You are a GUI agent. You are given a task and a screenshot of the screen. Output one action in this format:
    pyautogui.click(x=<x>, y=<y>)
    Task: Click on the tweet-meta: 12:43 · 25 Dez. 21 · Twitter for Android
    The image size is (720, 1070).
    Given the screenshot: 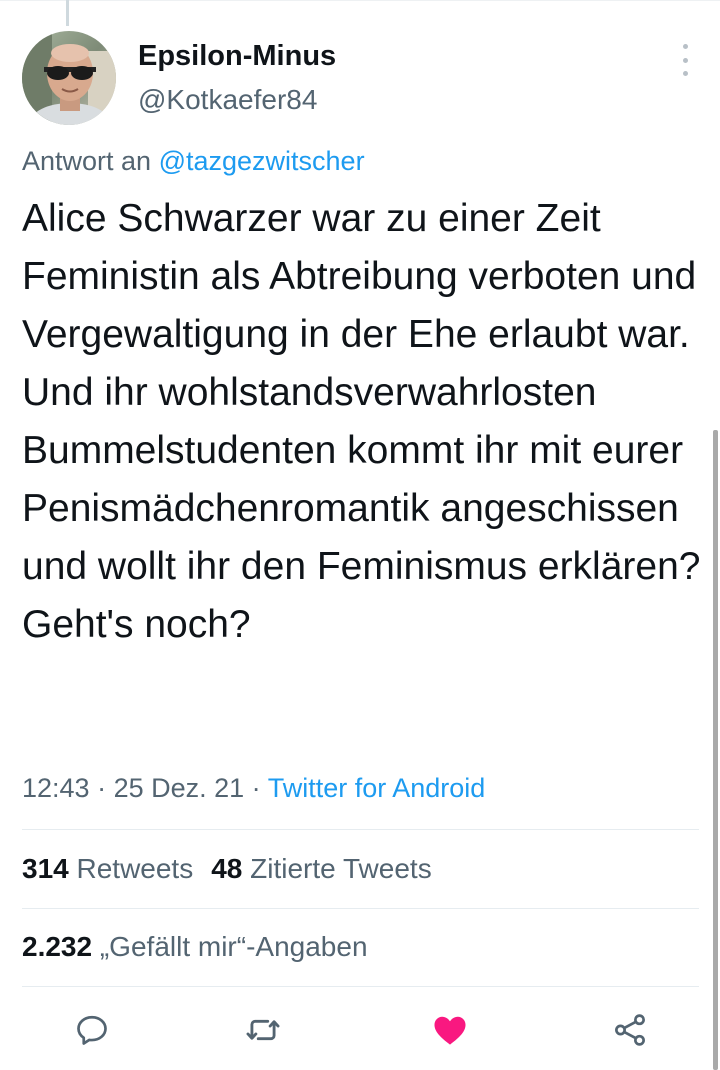 What is the action you would take?
    pyautogui.click(x=253, y=788)
    